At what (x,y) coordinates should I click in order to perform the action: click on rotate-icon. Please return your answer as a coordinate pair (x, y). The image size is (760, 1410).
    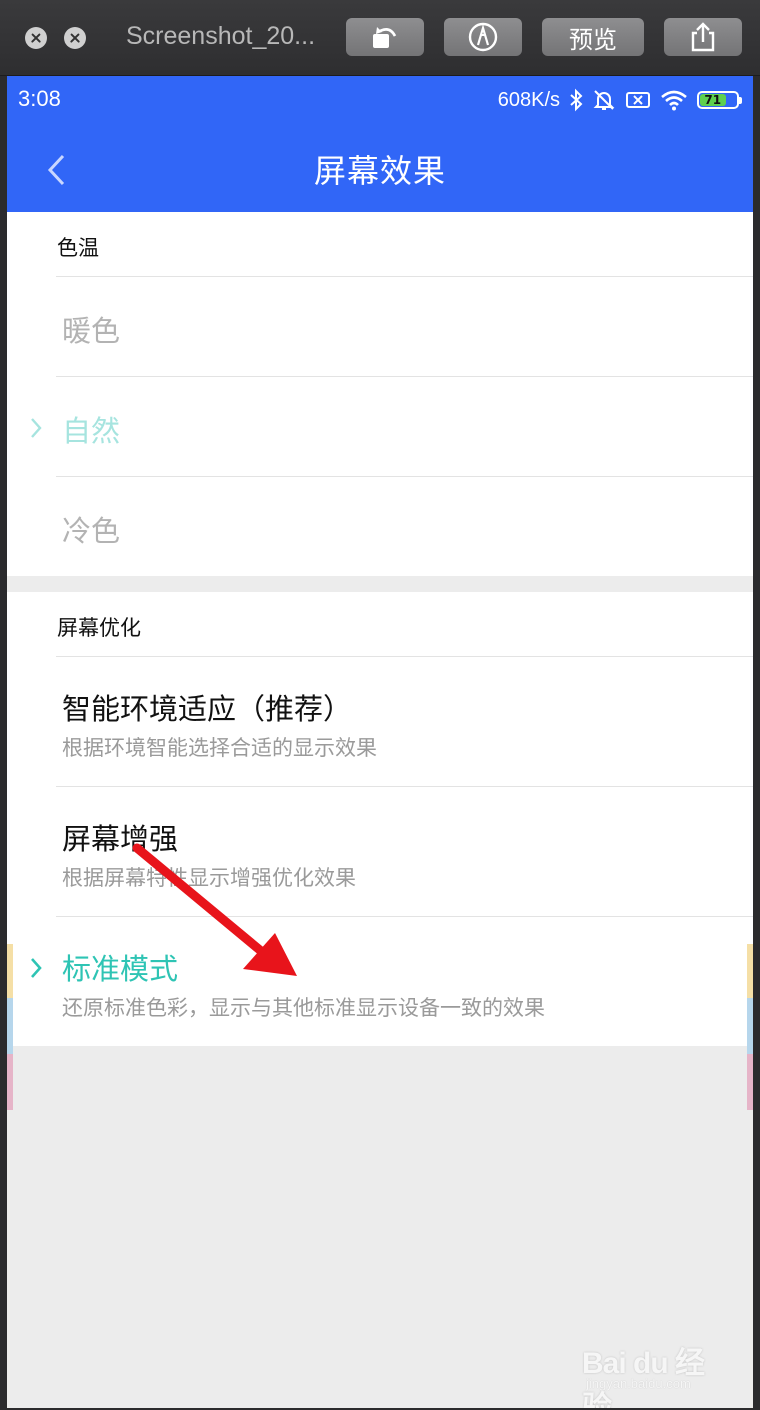
    Looking at the image, I should click on (385, 37).